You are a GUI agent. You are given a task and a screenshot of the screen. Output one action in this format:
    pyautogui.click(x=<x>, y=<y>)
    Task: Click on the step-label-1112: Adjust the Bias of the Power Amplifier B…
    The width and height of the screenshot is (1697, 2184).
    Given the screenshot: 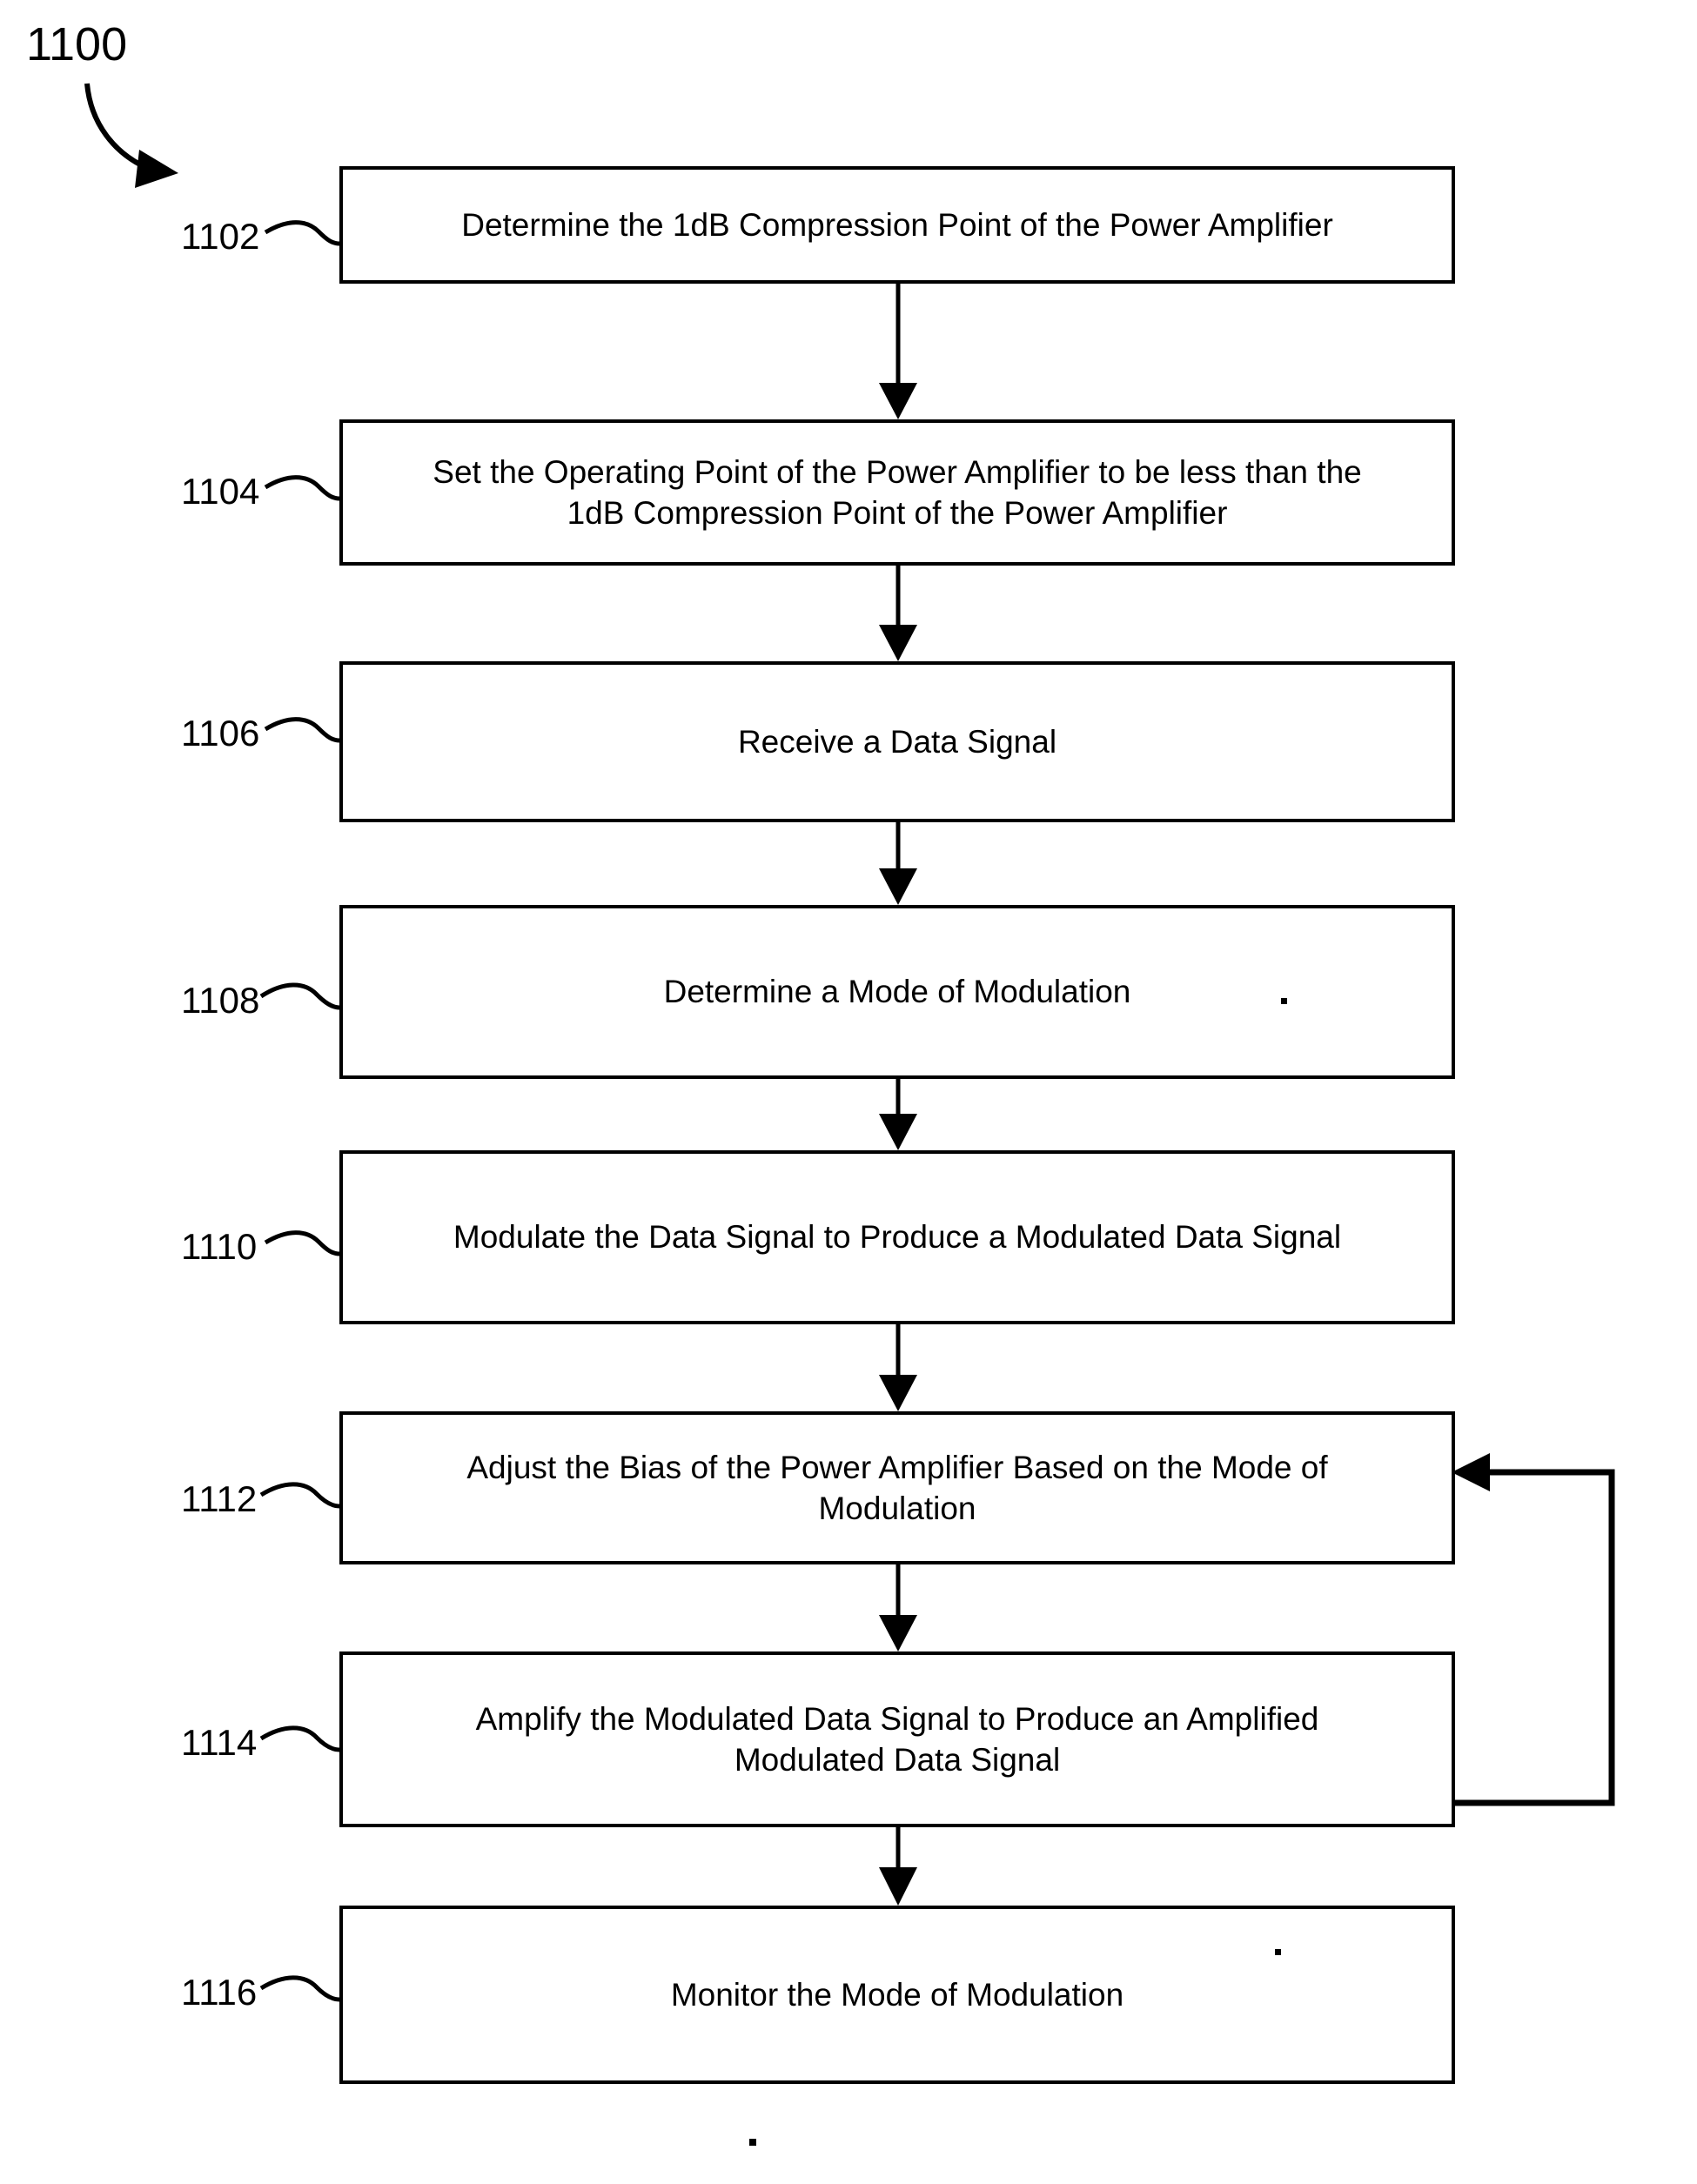 What is the action you would take?
    pyautogui.click(x=897, y=1487)
    